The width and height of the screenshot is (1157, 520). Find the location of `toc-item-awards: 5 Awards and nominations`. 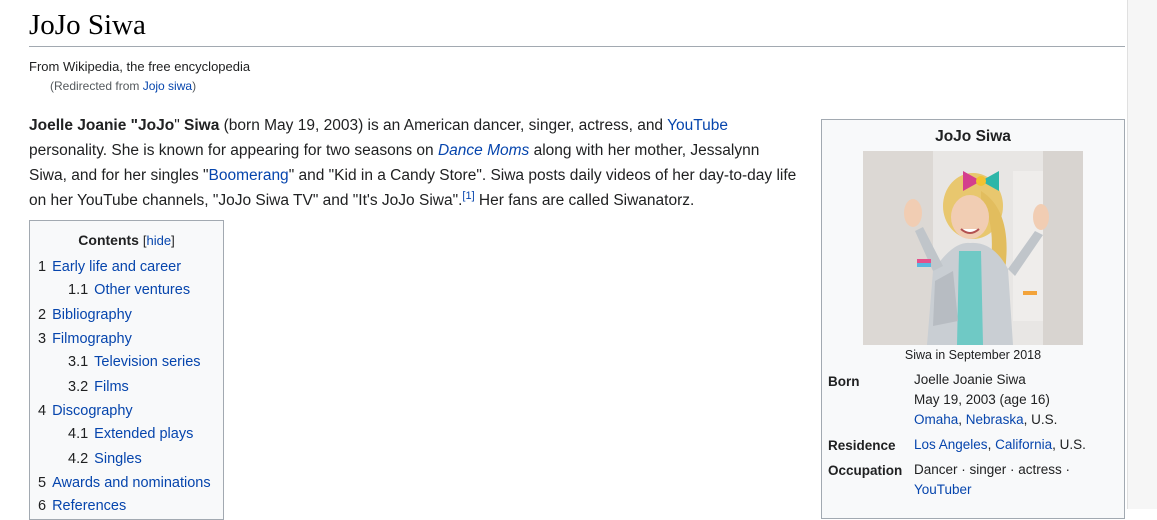

toc-item-awards: 5 Awards and nominations is located at coordinates (124, 483).